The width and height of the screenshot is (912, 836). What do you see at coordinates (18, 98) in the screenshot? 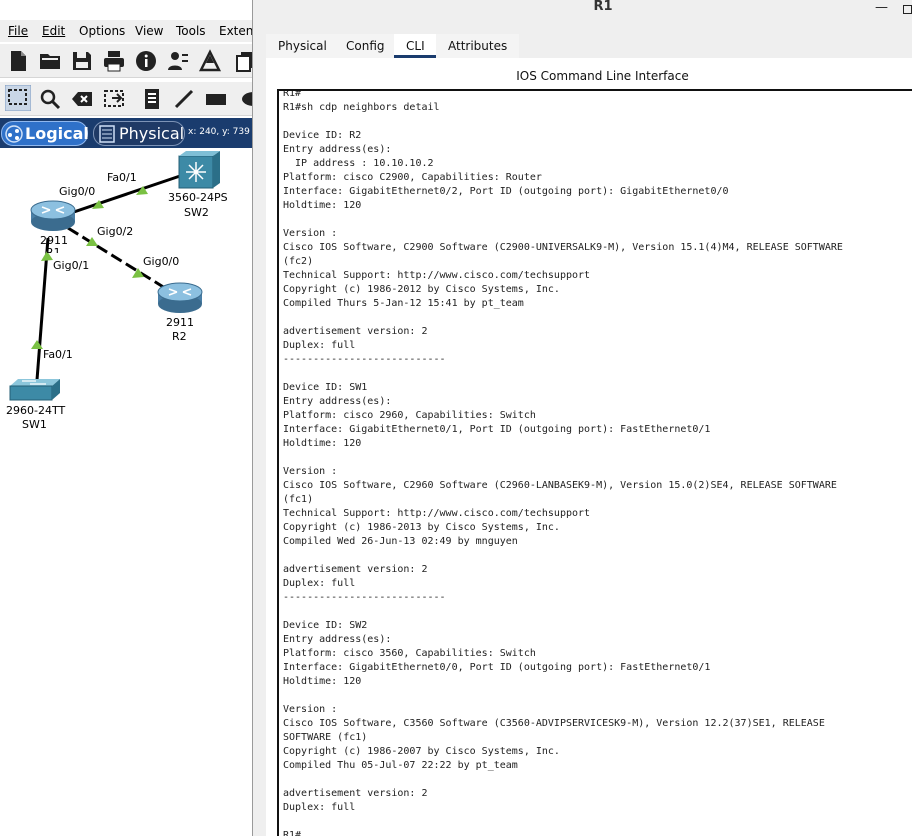
I see `select-icon` at bounding box center [18, 98].